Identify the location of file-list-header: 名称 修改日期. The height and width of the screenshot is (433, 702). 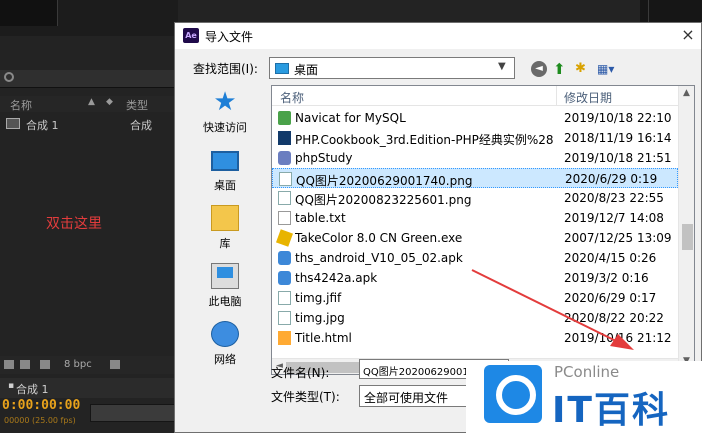
(475, 96).